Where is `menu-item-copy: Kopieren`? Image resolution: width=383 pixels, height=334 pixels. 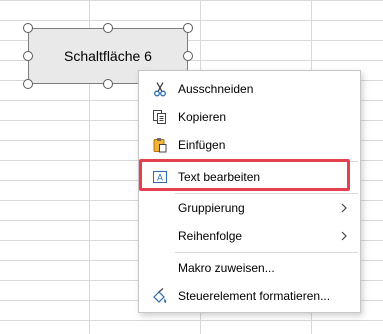 menu-item-copy: Kopieren is located at coordinates (249, 117).